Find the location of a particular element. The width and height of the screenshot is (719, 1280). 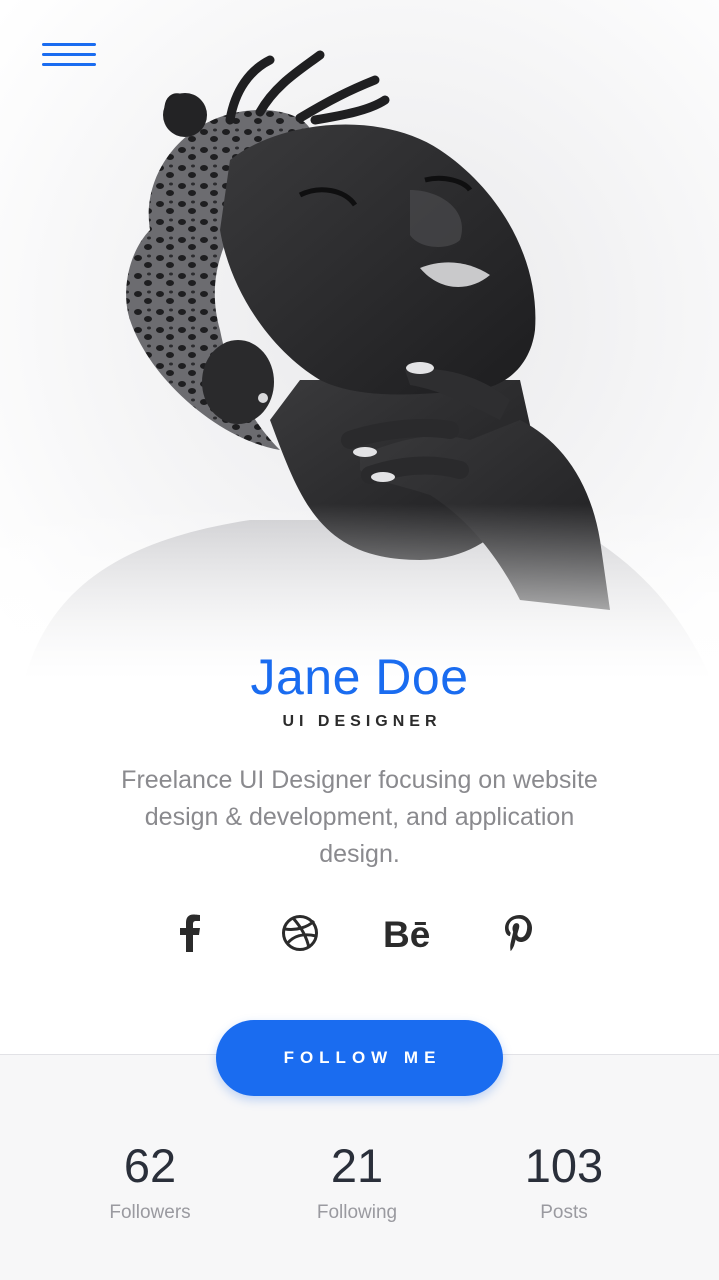

profile-name: Jane Doe is located at coordinates (359, 677).